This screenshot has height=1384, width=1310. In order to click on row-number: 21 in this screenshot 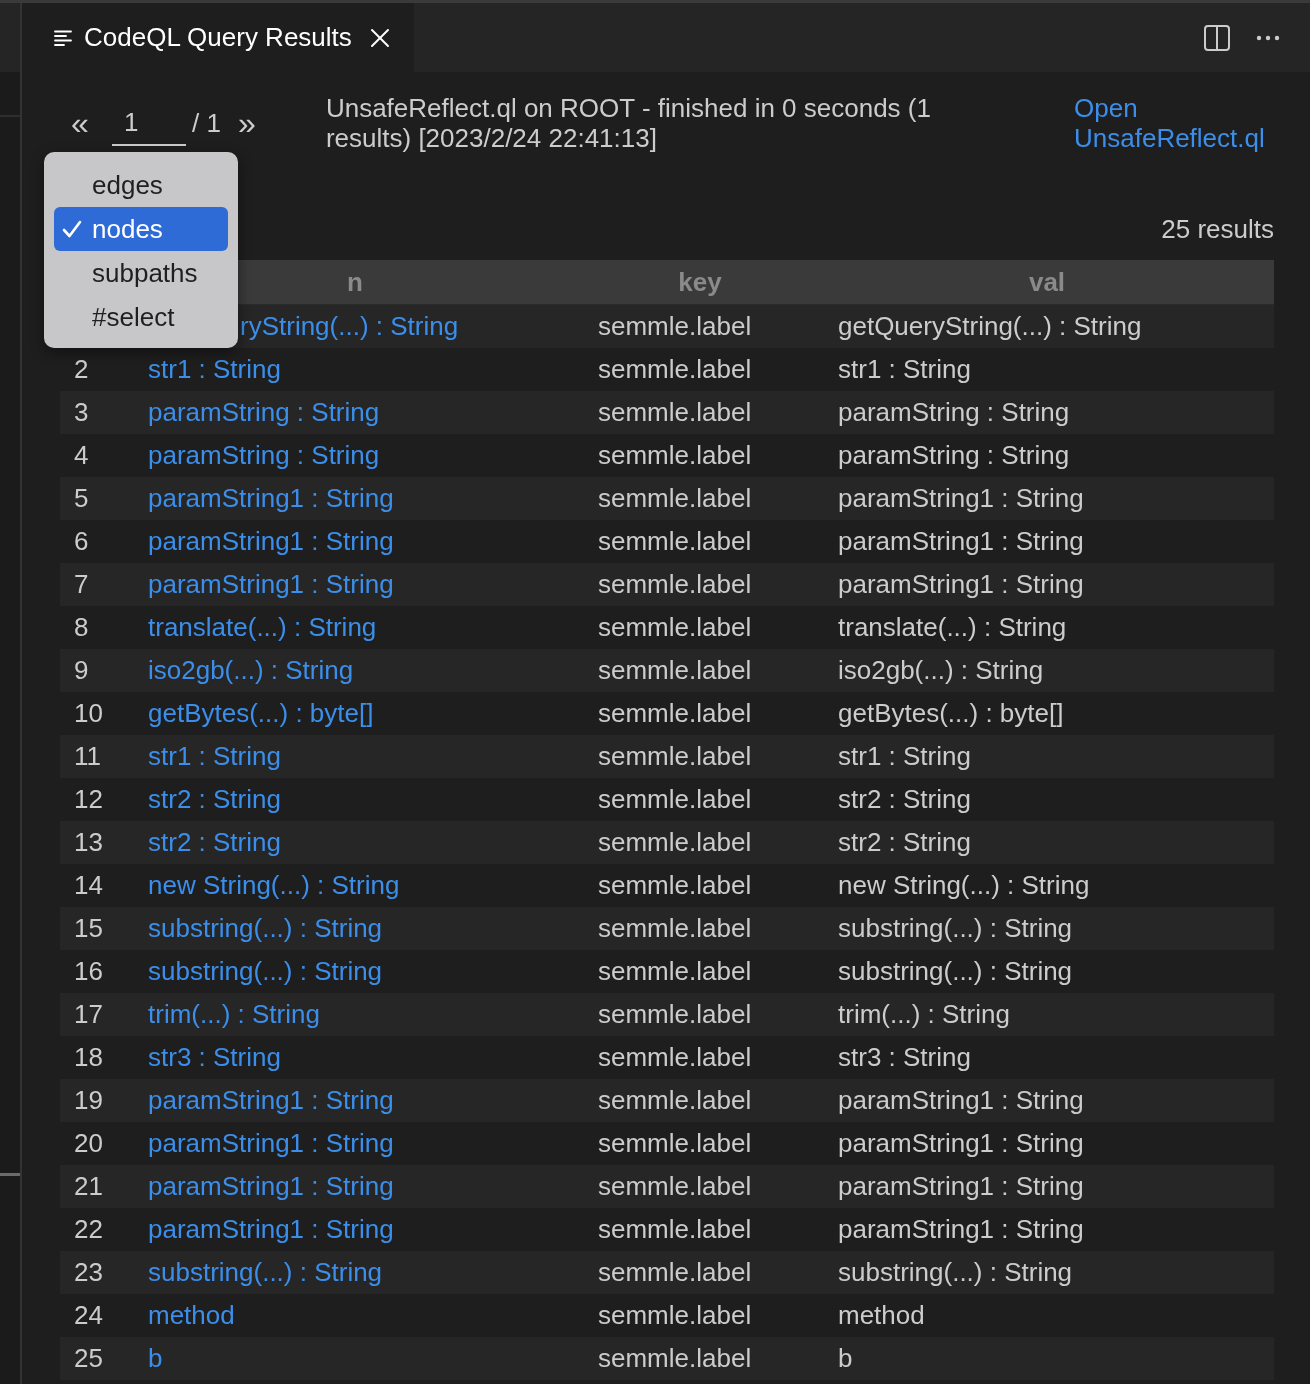, I will do `click(88, 1186)`.